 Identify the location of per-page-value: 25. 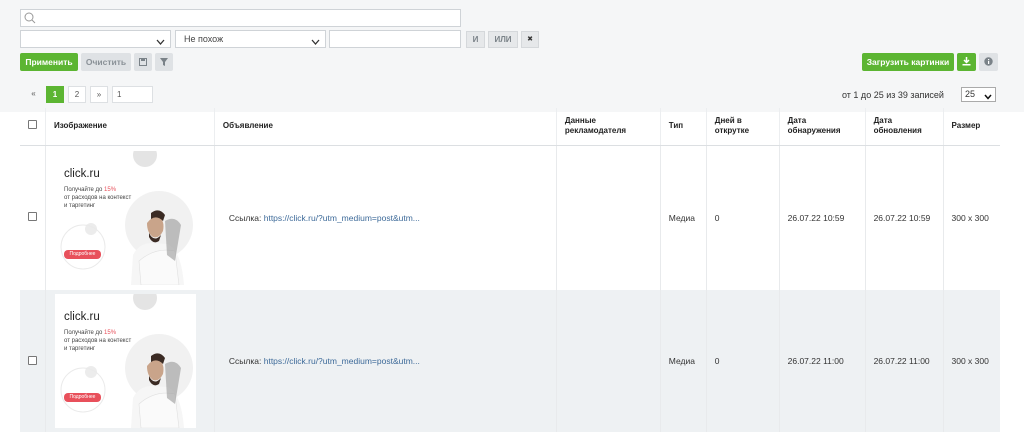
(970, 94).